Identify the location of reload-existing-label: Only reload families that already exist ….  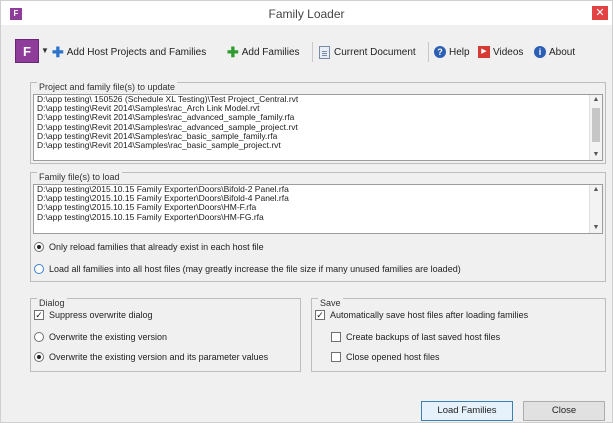
(156, 247).